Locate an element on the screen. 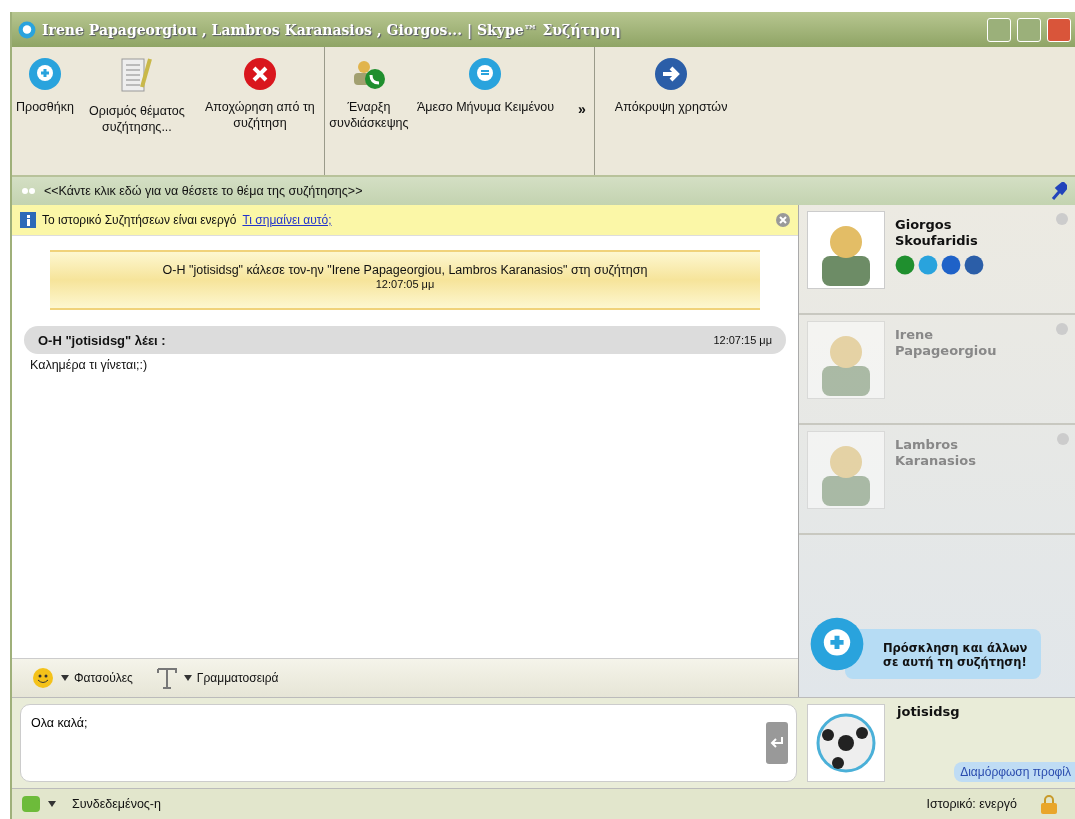 This screenshot has height=819, width=1075. participant-row: Giorgos Skoufaridis is located at coordinates (937, 260).